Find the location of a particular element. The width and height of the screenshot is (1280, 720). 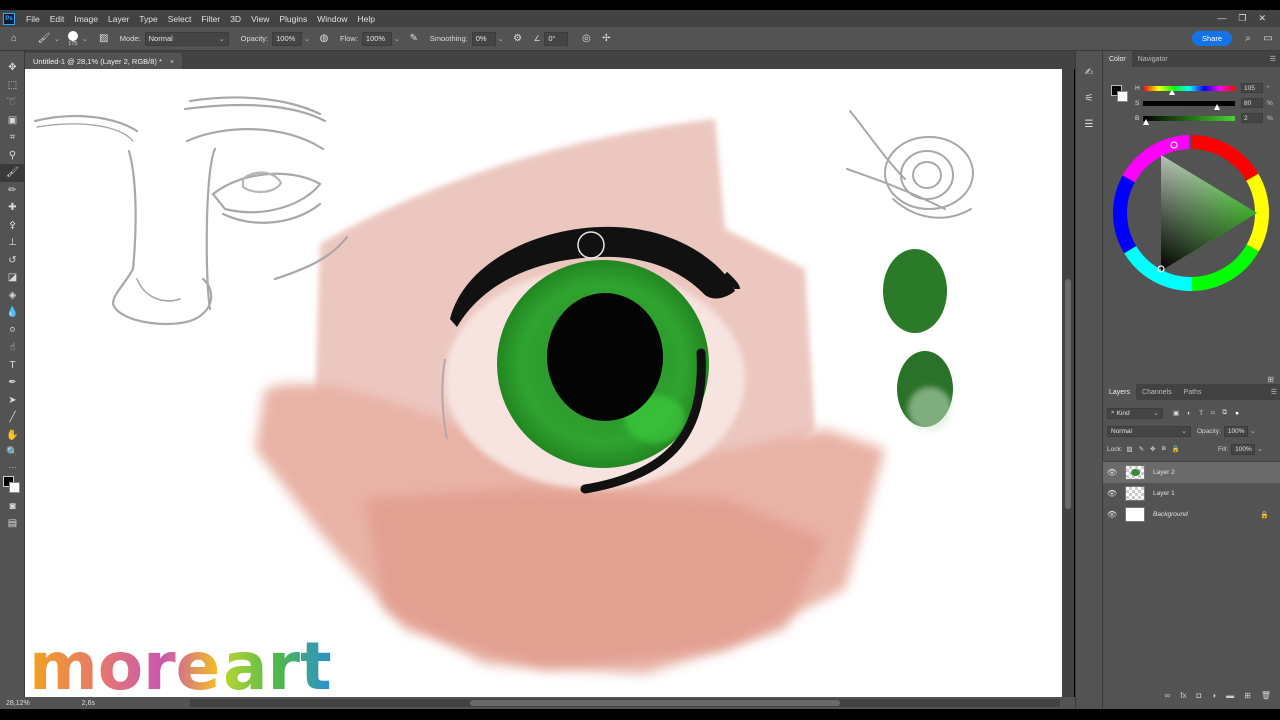

hand-tool-icon: ✋ is located at coordinates (12, 436).